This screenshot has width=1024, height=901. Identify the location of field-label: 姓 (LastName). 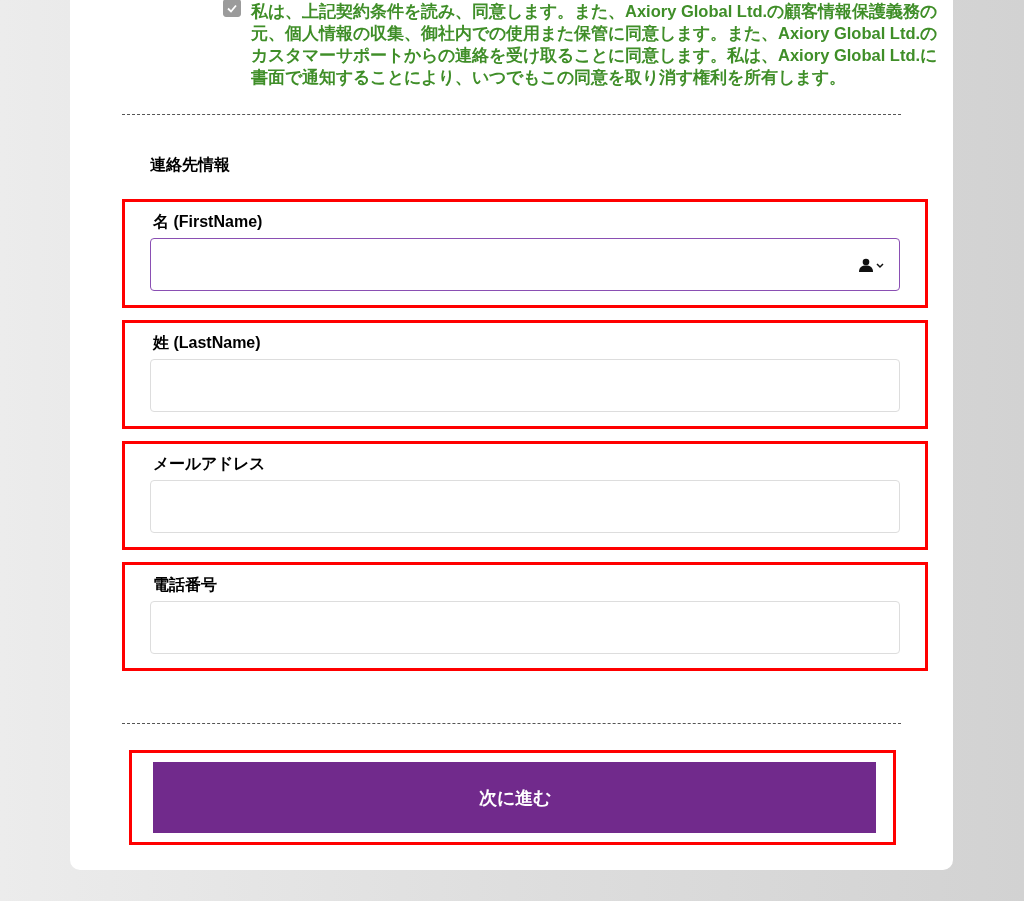
(207, 343).